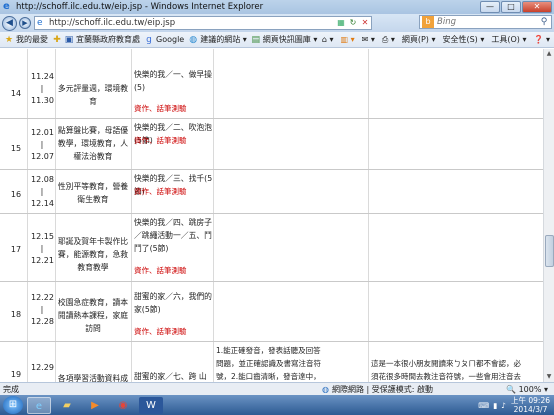  Describe the element at coordinates (511, 7) in the screenshot. I see `maximize-button: □` at that location.